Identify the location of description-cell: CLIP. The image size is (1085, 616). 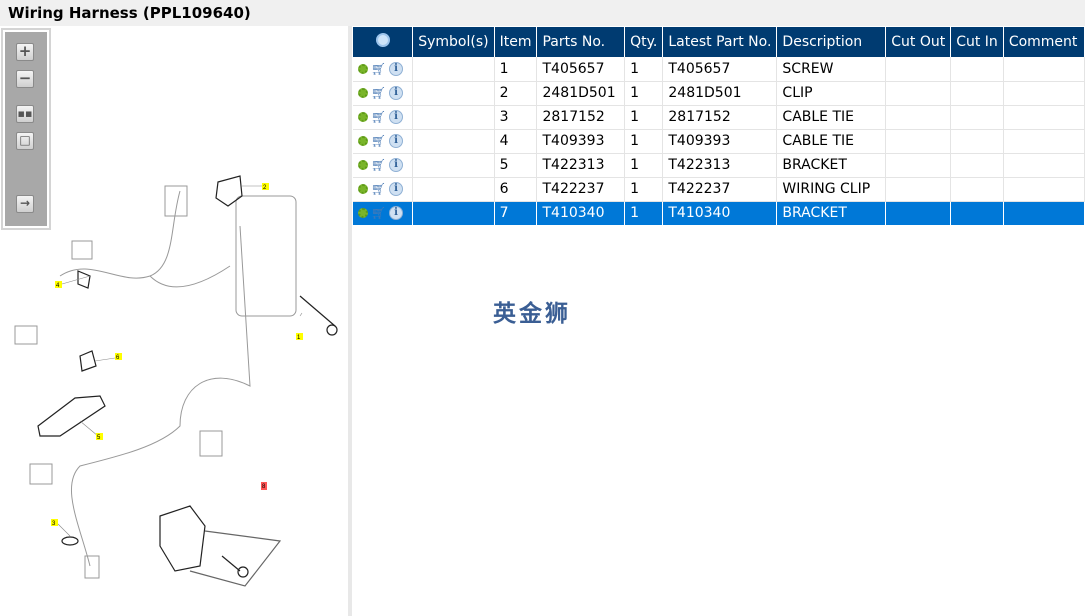
(831, 93).